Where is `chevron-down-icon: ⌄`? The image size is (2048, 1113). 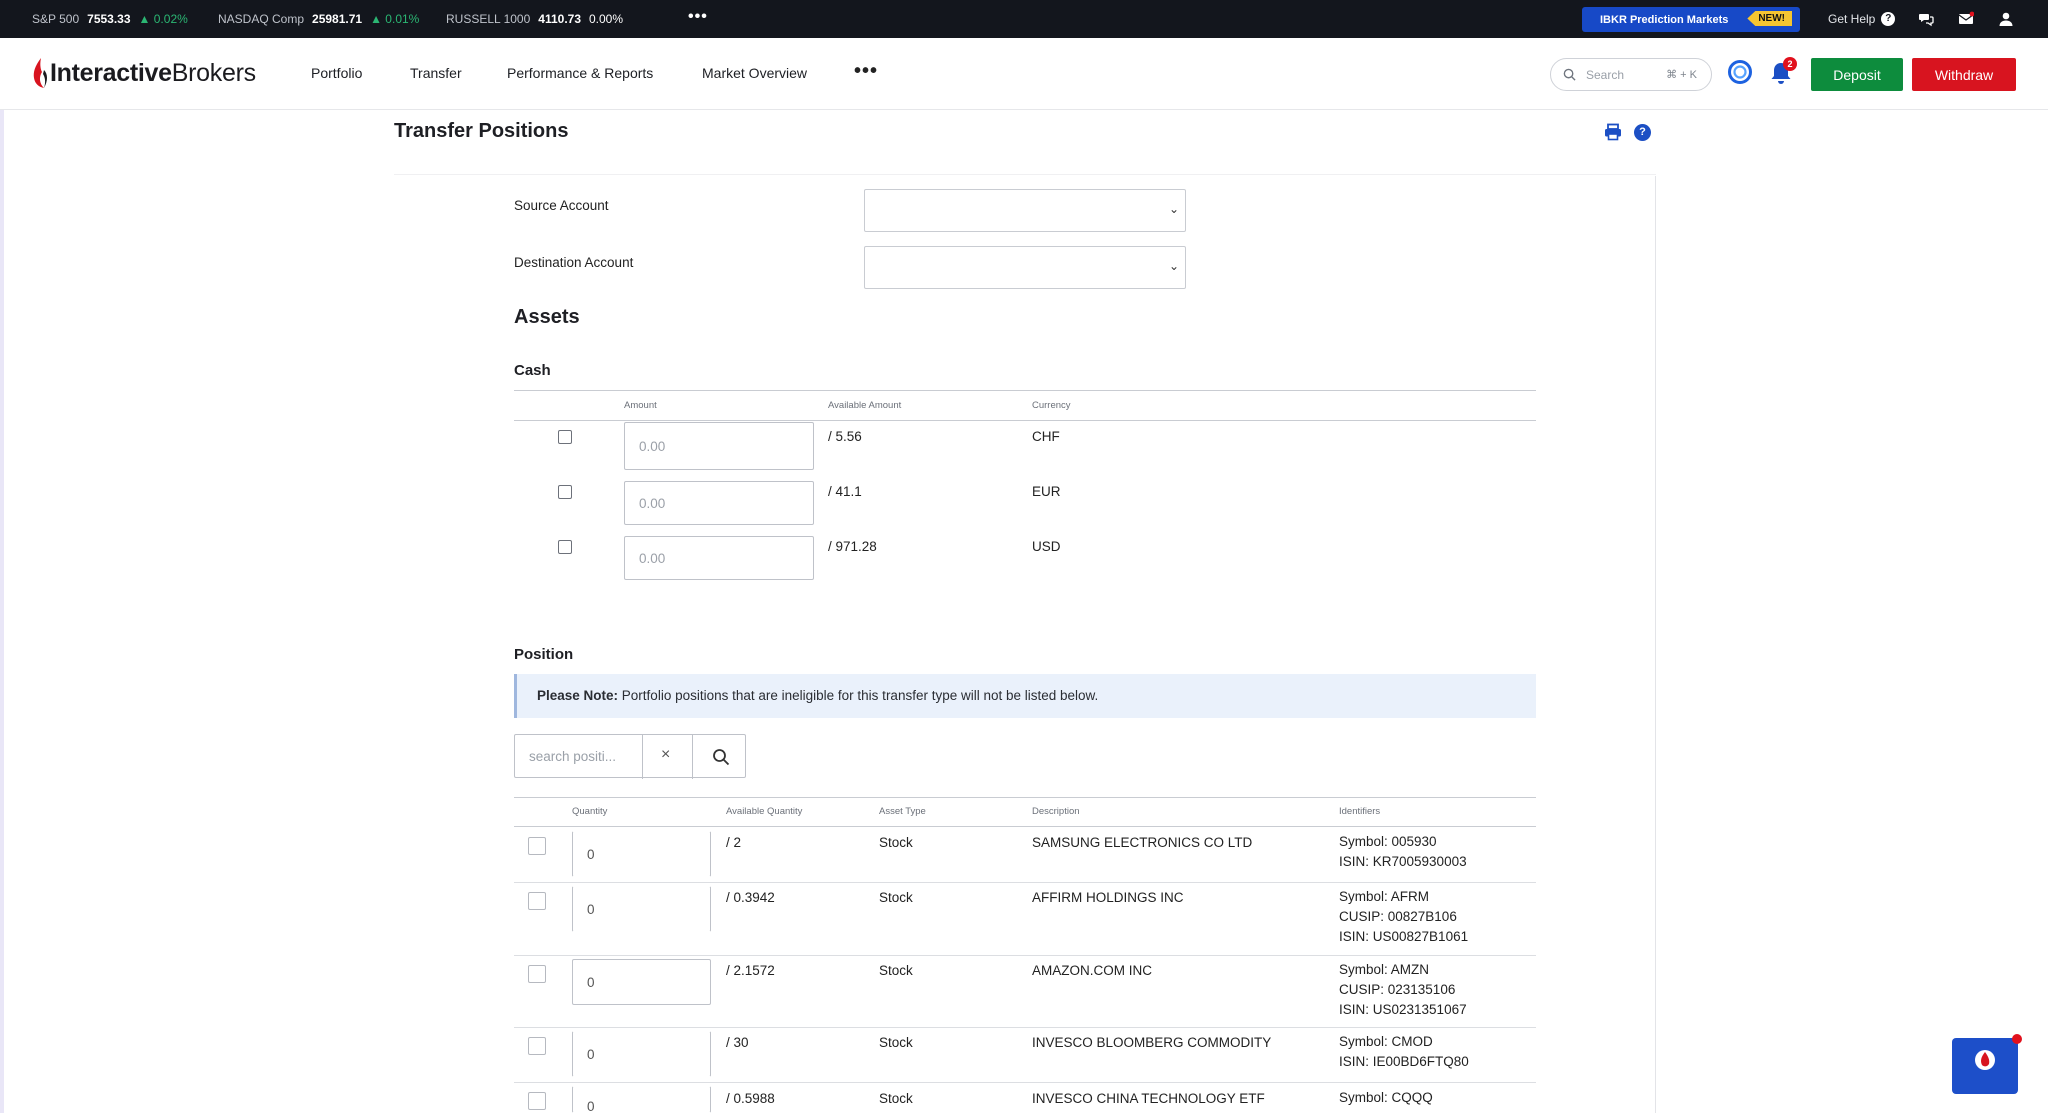 chevron-down-icon: ⌄ is located at coordinates (1173, 266).